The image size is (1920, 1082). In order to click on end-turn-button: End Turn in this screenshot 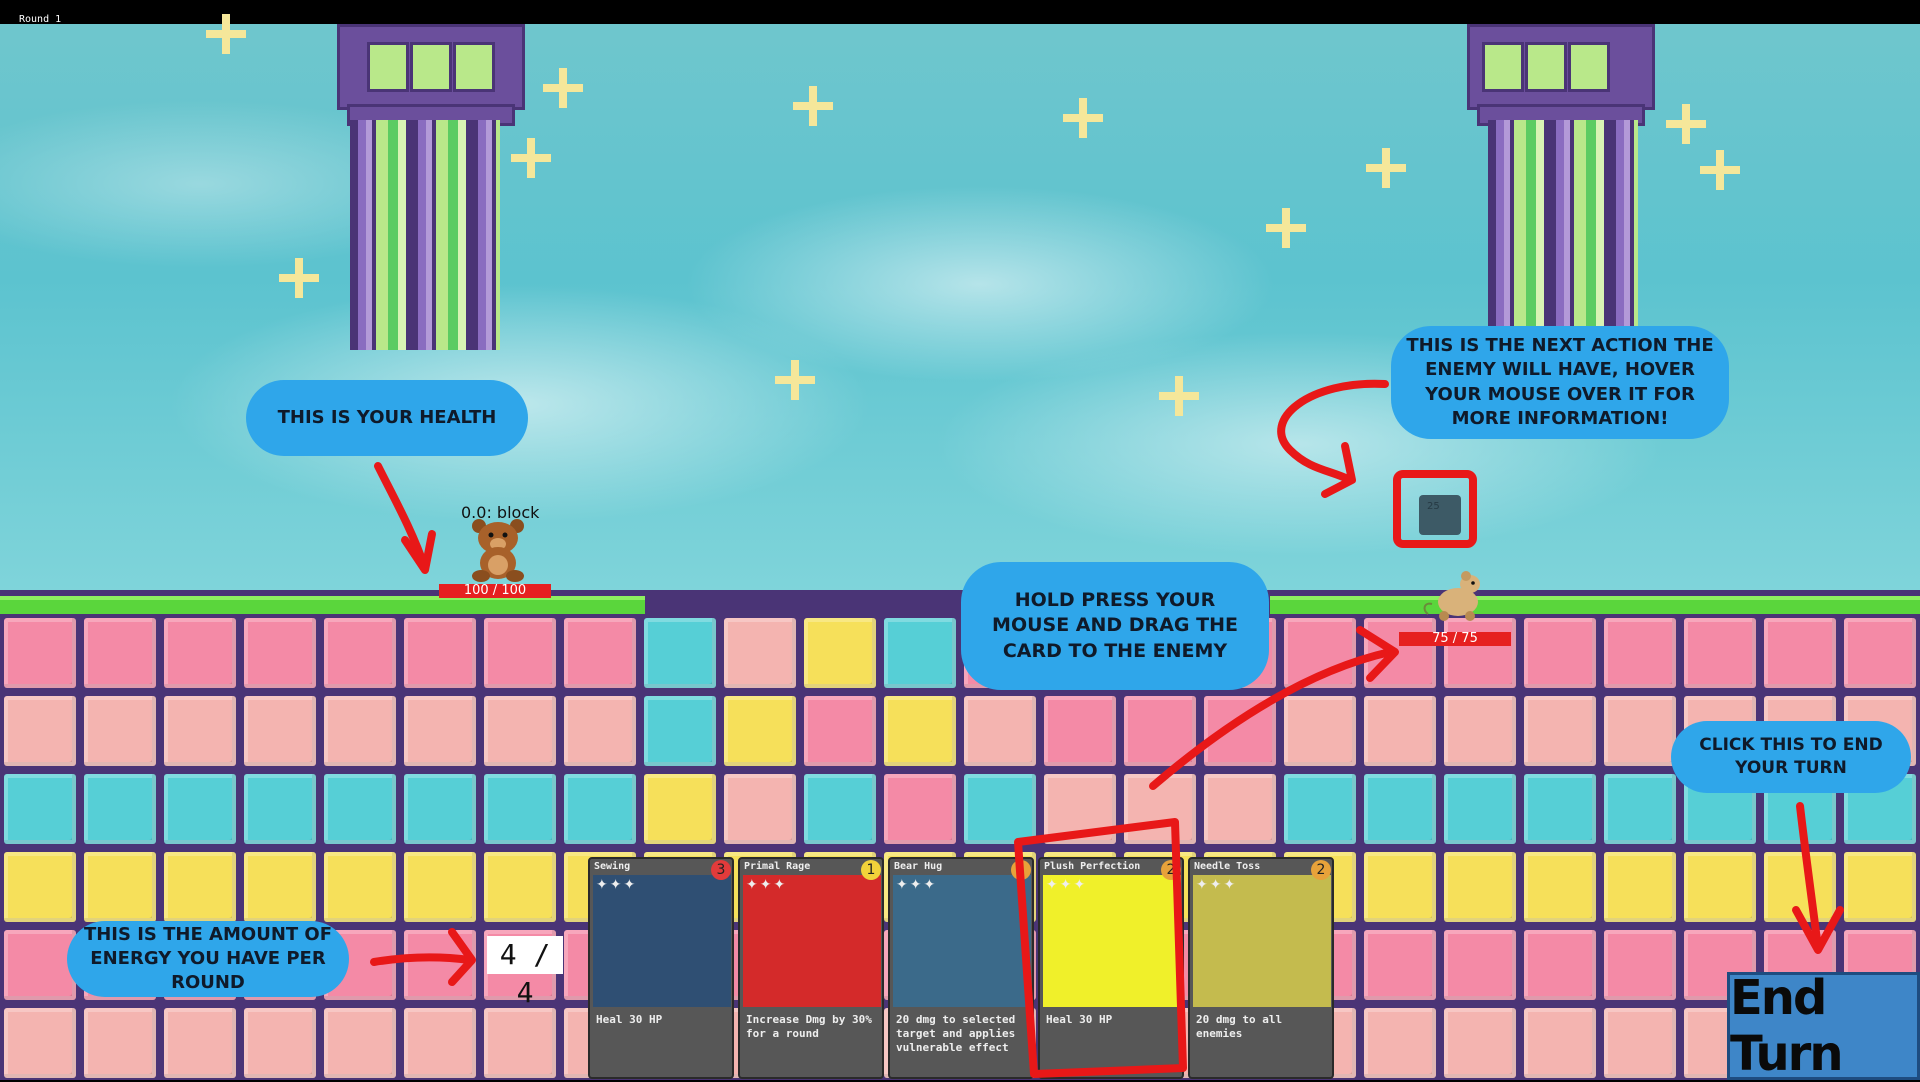, I will do `click(1823, 1026)`.